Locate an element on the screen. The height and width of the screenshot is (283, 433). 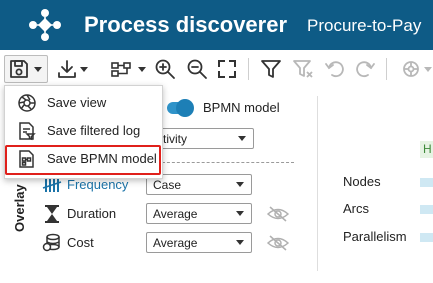
bpmn-model-toggle is located at coordinates (180, 108).